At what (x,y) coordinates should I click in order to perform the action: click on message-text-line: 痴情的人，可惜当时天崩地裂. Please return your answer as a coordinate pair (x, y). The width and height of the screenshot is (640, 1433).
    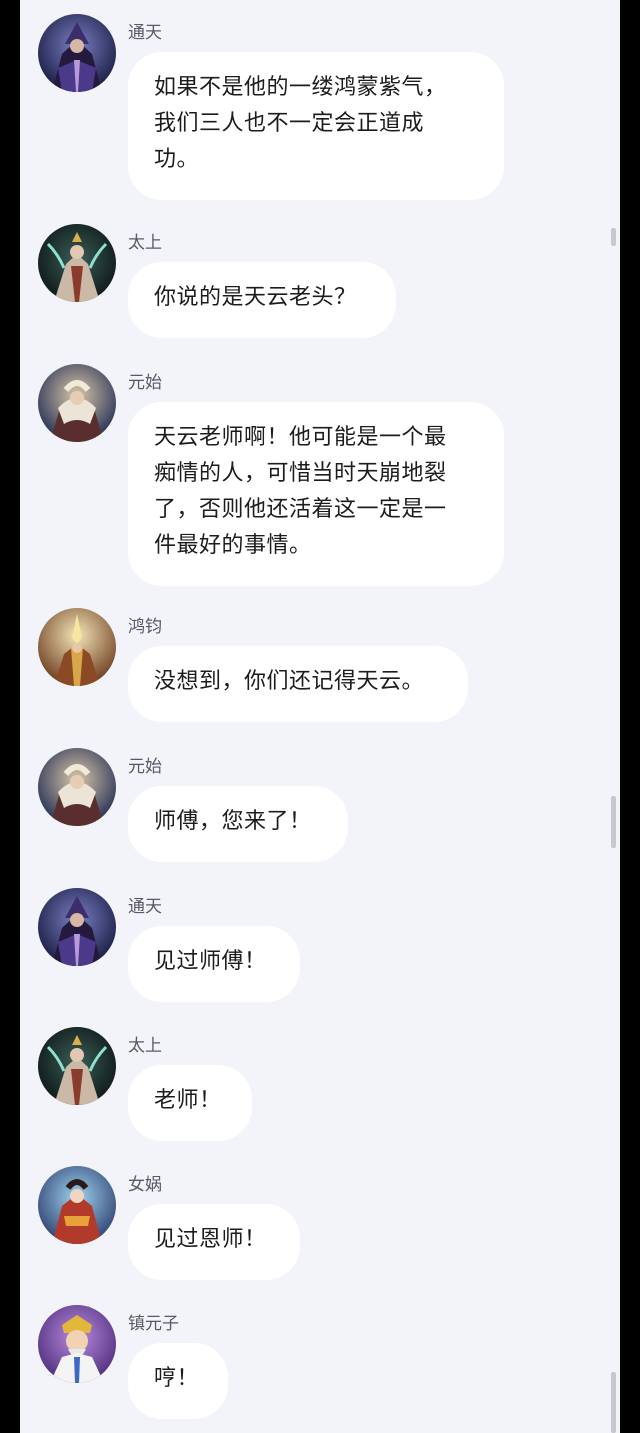
    Looking at the image, I should click on (300, 473).